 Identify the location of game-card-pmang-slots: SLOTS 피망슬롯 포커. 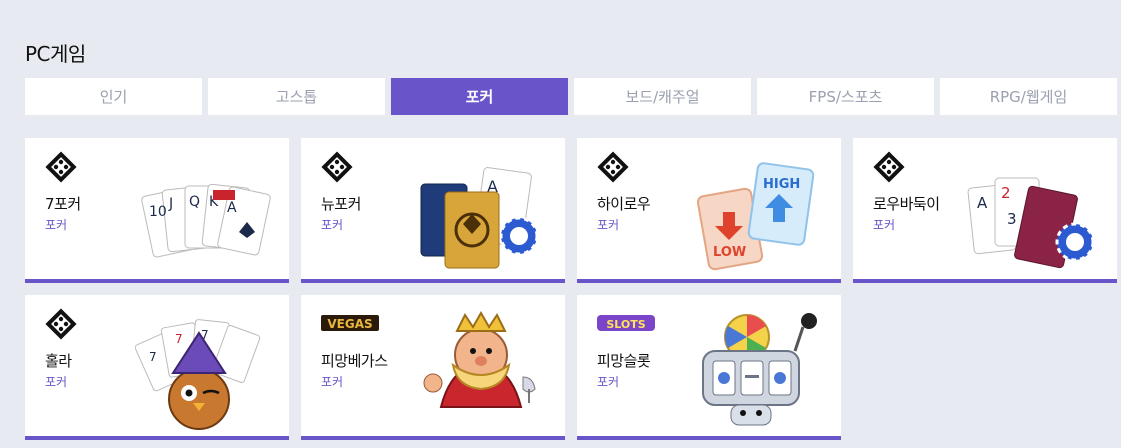
(709, 367).